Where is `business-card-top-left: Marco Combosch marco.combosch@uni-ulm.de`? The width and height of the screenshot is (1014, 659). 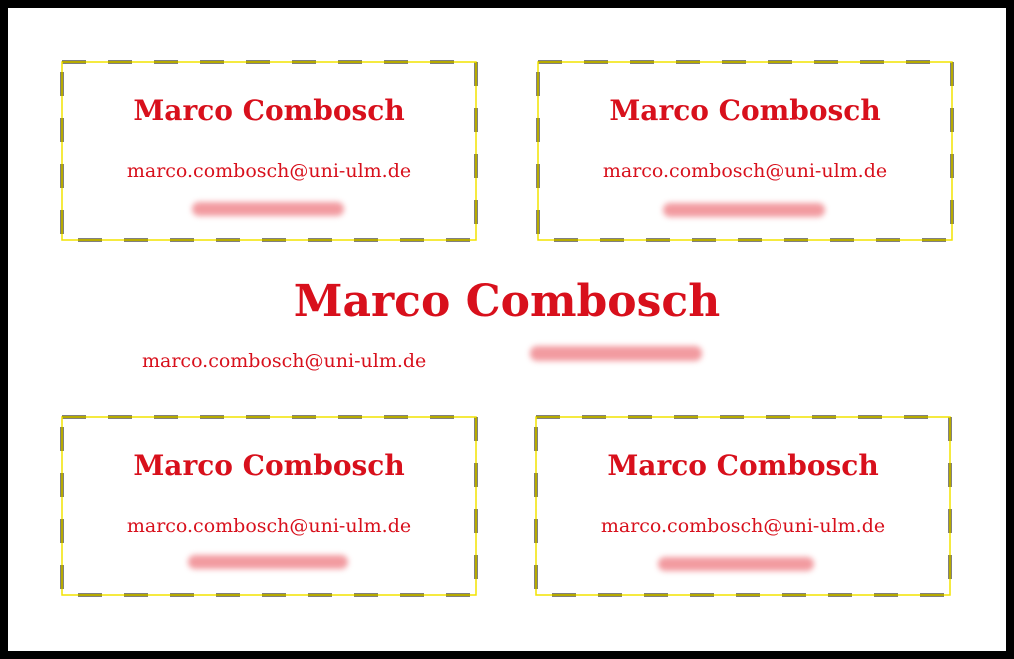
business-card-top-left: Marco Combosch marco.combosch@uni-ulm.de is located at coordinates (269, 151).